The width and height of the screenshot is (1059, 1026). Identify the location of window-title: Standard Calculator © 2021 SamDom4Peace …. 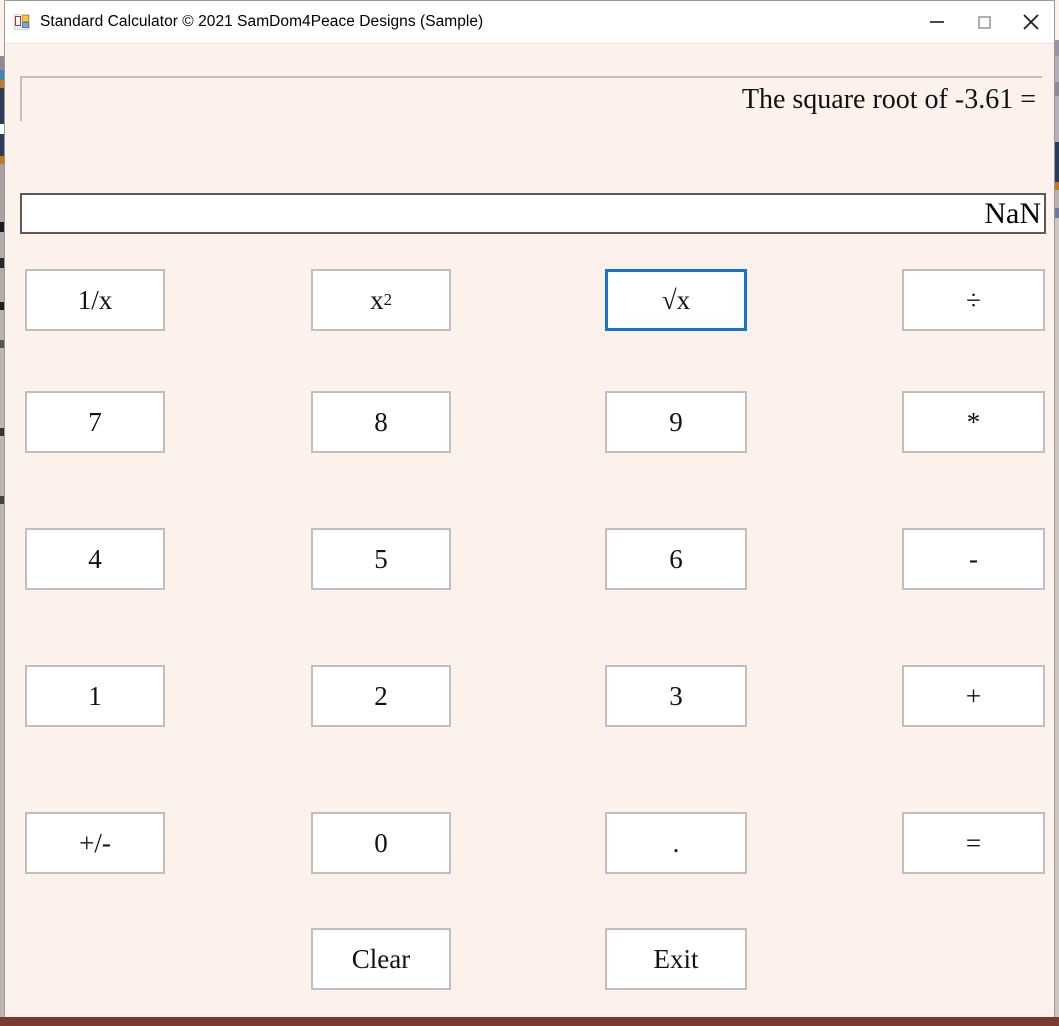
(262, 21).